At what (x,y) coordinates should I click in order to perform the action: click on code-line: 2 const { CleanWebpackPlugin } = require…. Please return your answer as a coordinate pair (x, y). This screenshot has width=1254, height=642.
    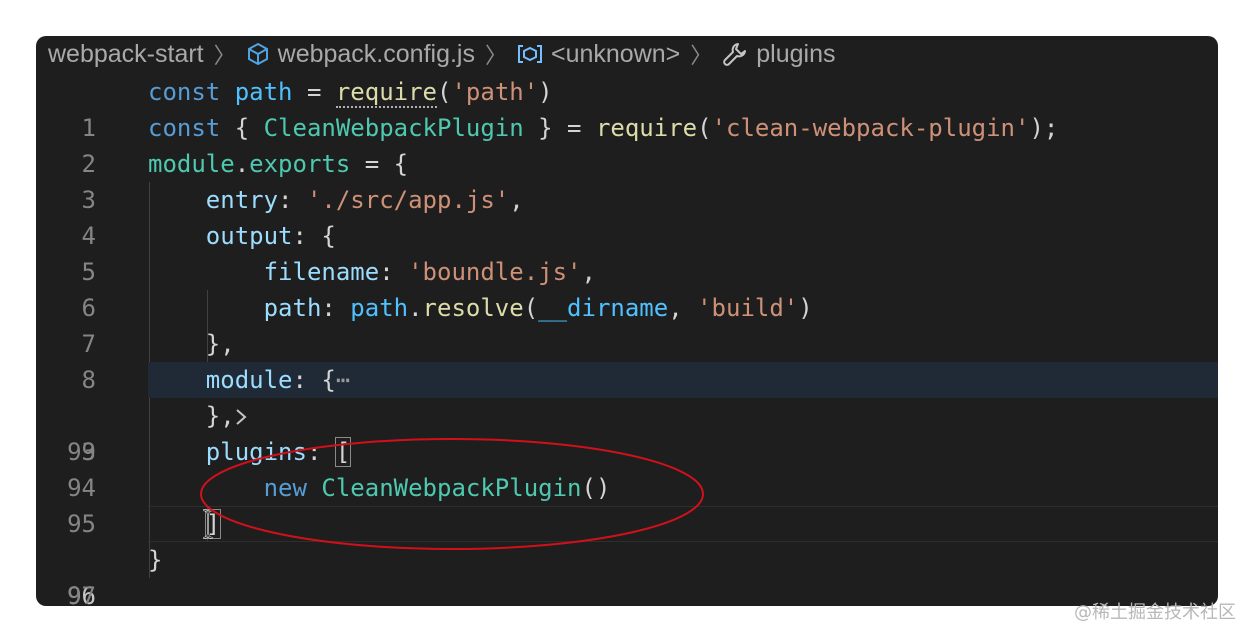
    Looking at the image, I should click on (627, 144).